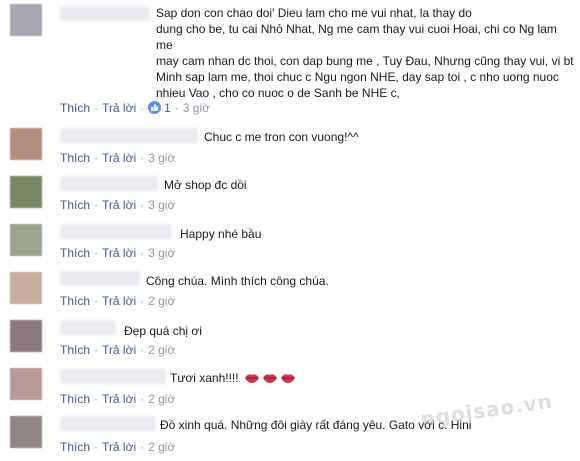 The width and height of the screenshot is (580, 461). Describe the element at coordinates (205, 185) in the screenshot. I see `comment-text: Mở shop đc dồi` at that location.